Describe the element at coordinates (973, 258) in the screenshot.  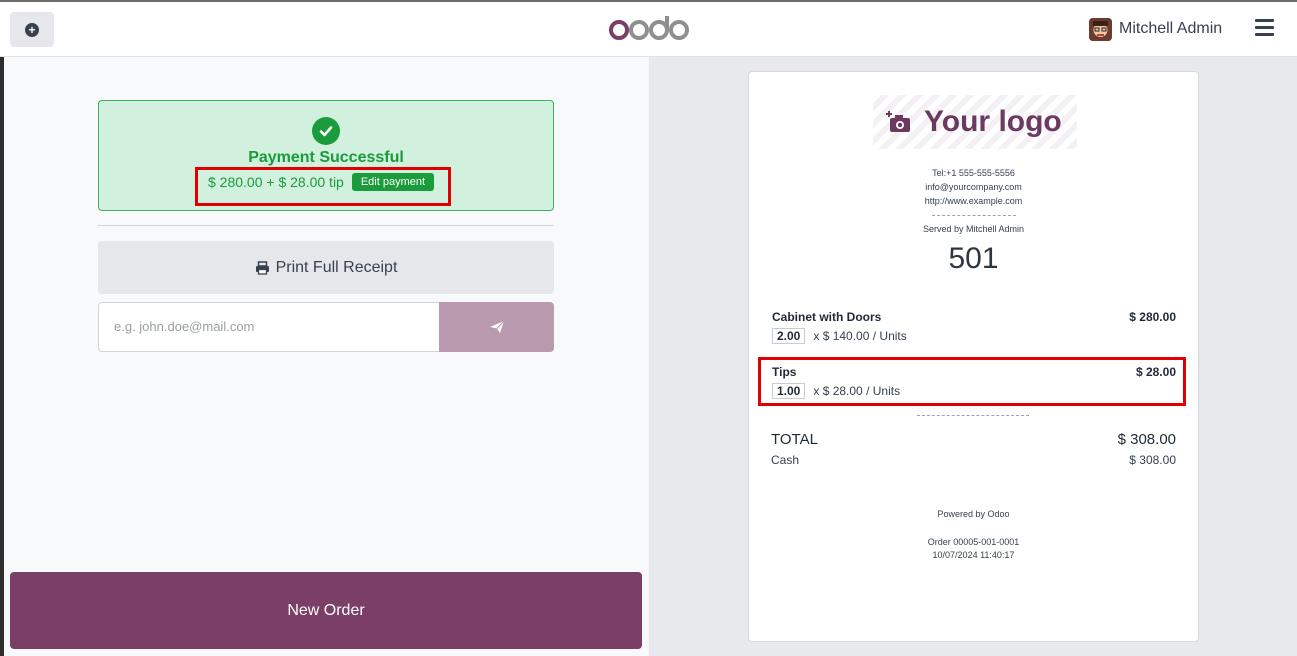
I see `receipt-order-number: 501` at that location.